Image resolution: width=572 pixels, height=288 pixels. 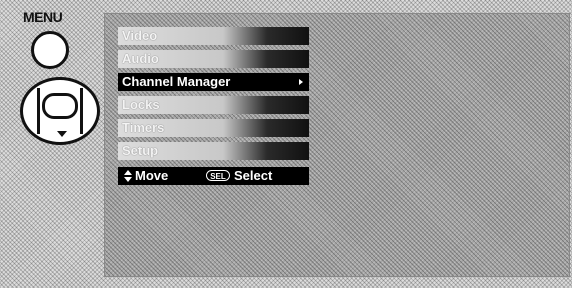 I want to click on dpad-right-divider, so click(x=81, y=111).